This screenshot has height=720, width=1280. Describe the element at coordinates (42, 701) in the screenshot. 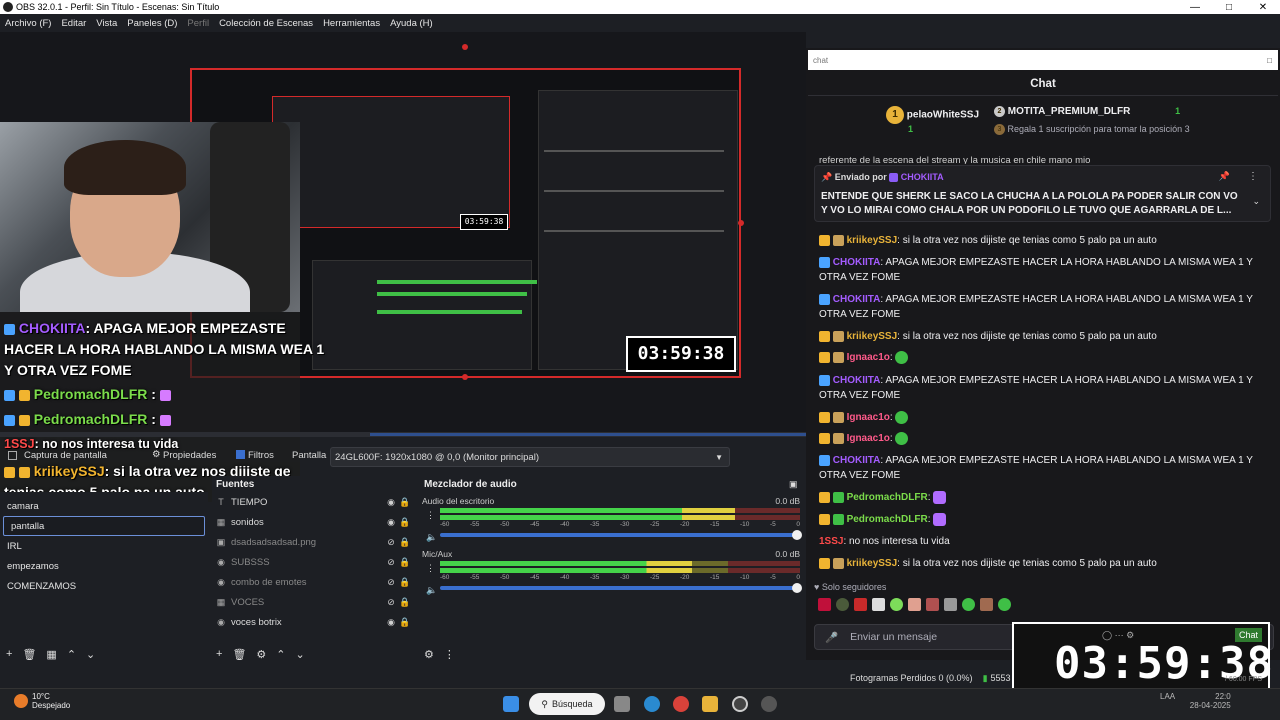

I see `weather-widget: 10°C Despejado` at that location.